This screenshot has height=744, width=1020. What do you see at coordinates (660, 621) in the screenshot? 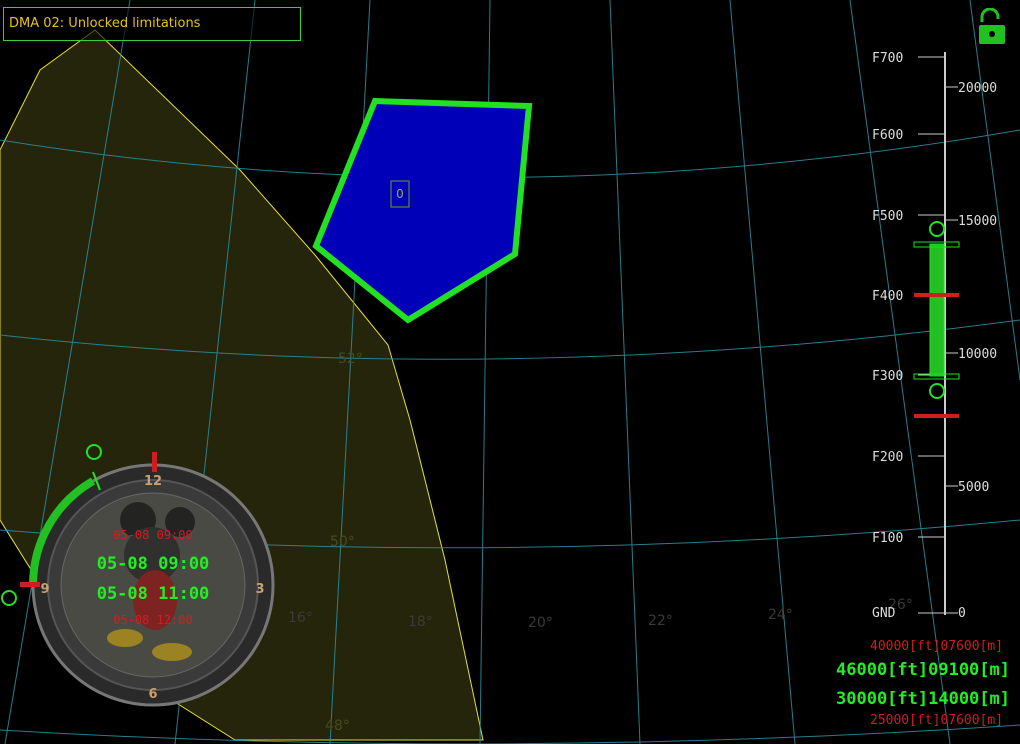
I see `lon-label: 22°` at bounding box center [660, 621].